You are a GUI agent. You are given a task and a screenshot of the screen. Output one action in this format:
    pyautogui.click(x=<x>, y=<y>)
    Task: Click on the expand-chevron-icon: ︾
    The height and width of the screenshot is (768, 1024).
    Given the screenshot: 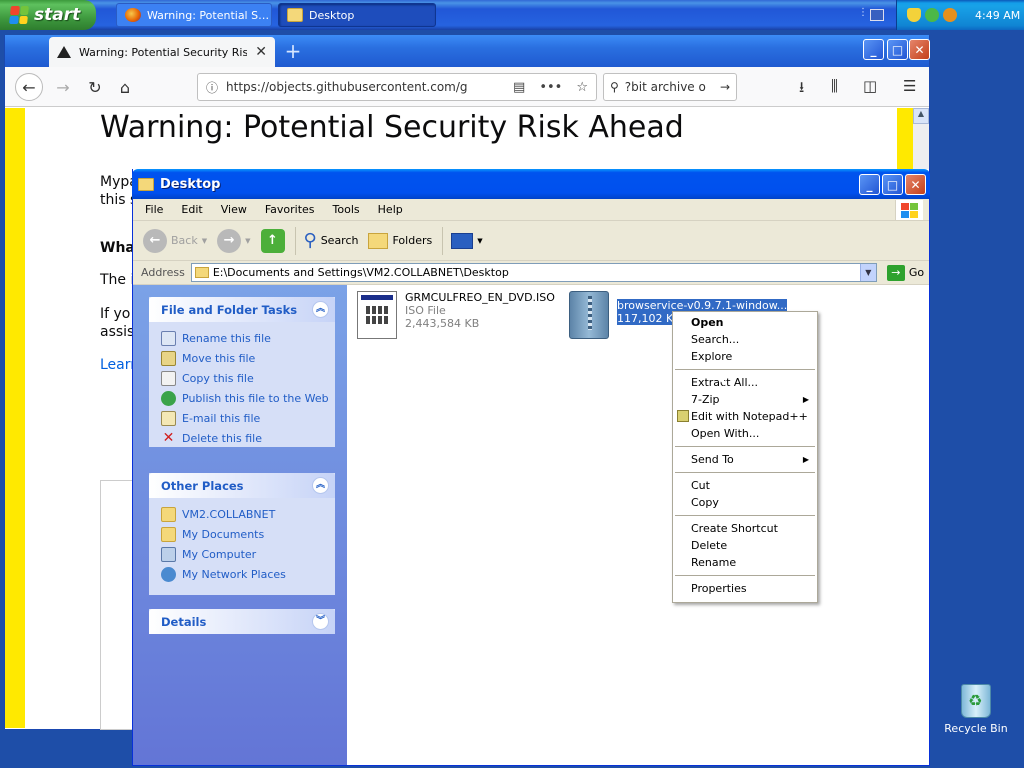 What is the action you would take?
    pyautogui.click(x=320, y=621)
    